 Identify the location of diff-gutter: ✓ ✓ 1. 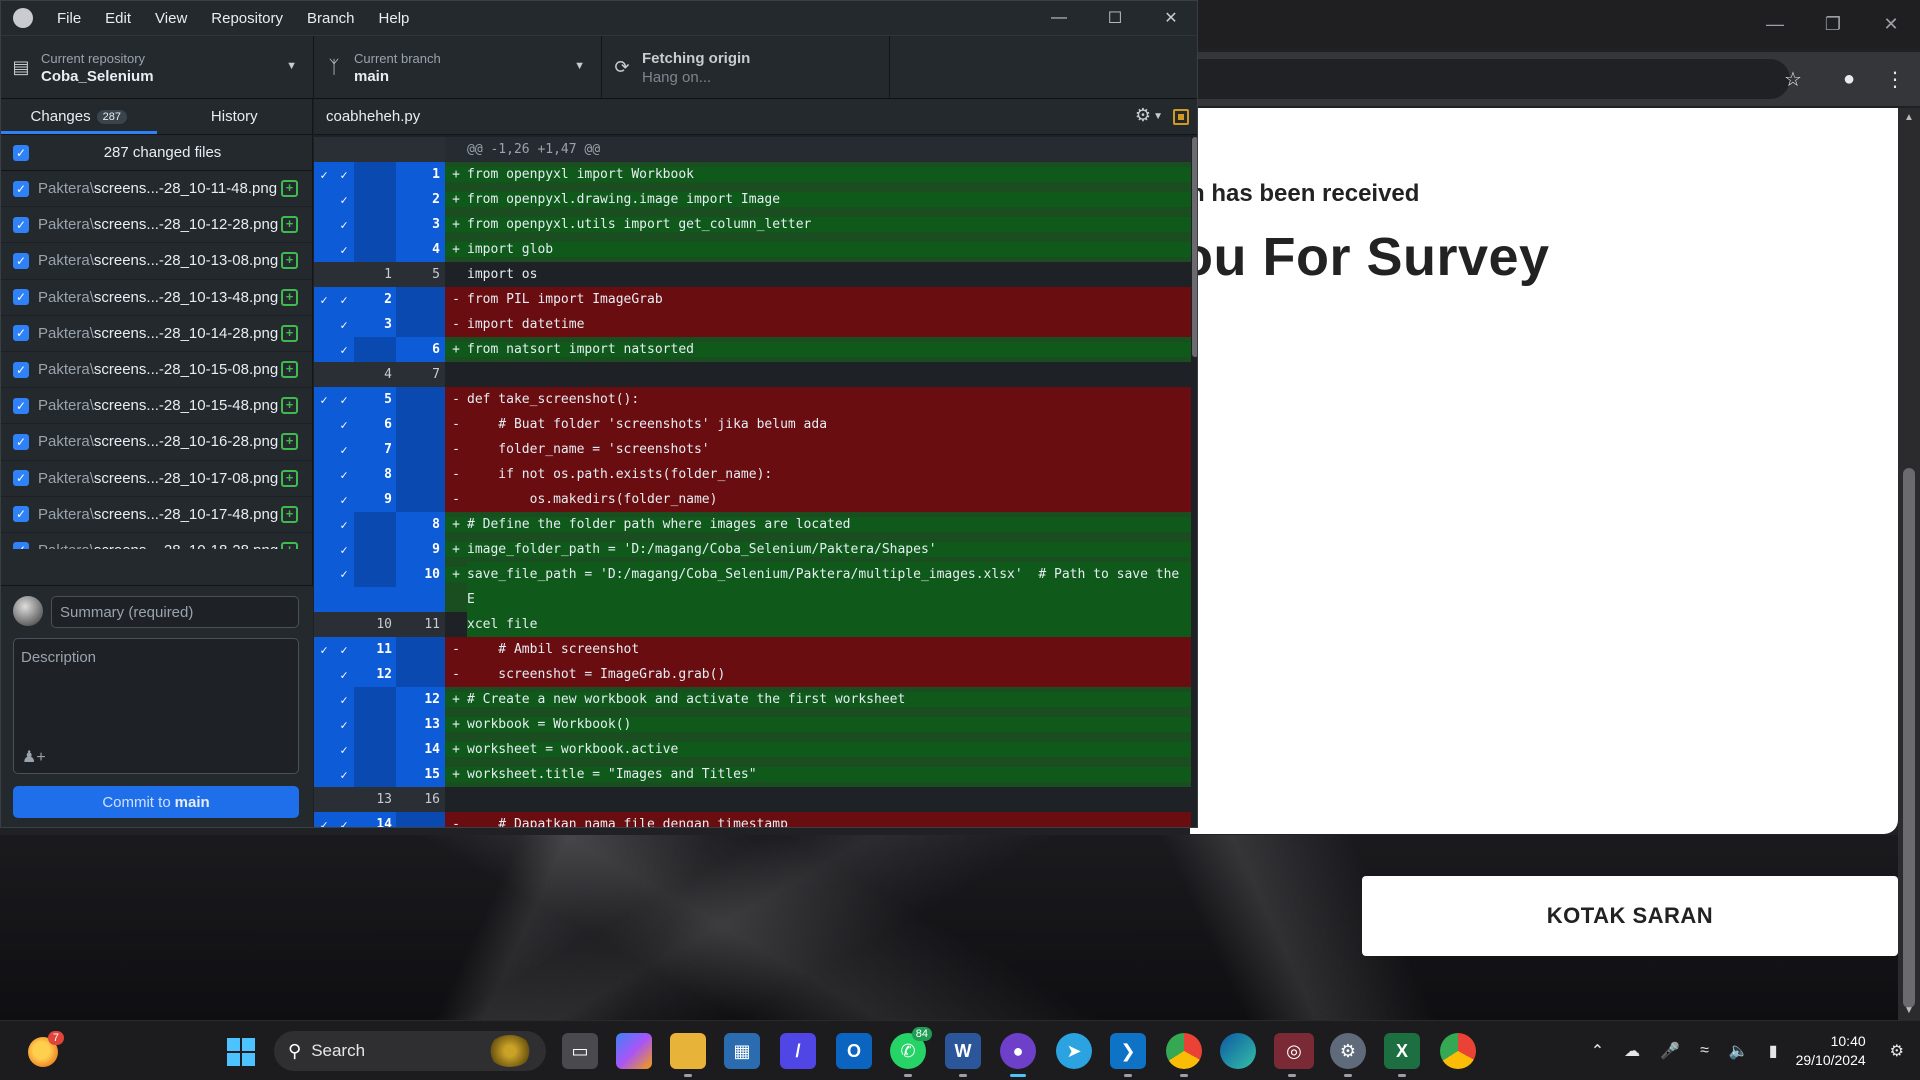
(379, 174).